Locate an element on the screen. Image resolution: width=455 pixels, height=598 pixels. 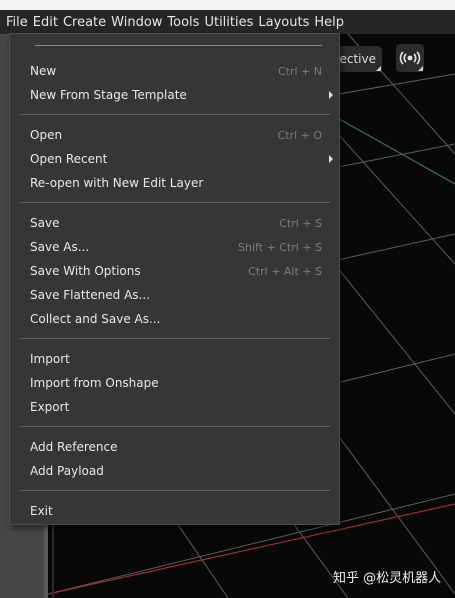
menu-file: File is located at coordinates (17, 22).